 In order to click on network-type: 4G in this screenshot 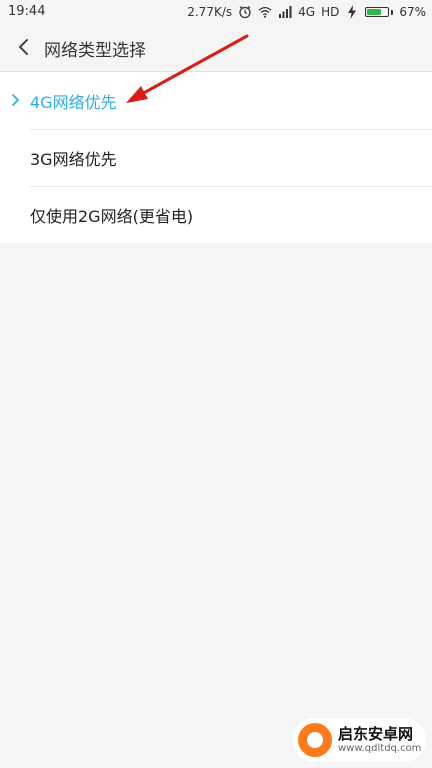, I will do `click(307, 12)`.